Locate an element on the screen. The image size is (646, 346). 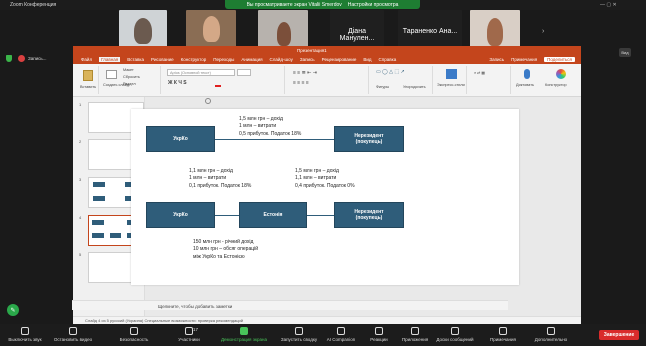
align-buttons: ≡ ≡ ≡ ≡ is located at coordinates (301, 83).